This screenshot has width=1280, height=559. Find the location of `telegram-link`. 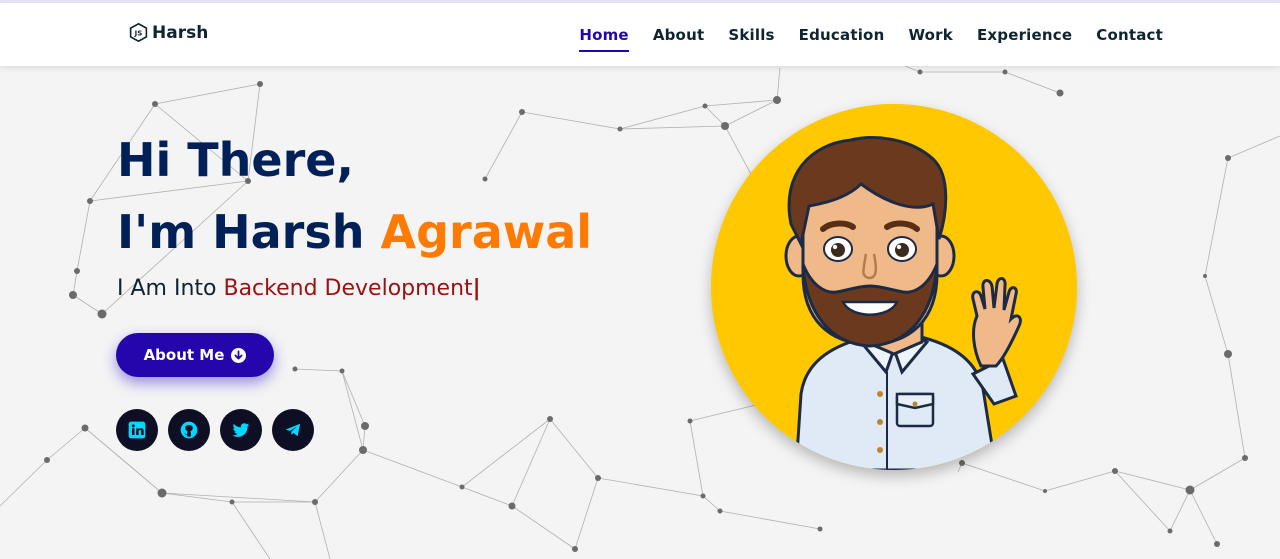

telegram-link is located at coordinates (293, 430).